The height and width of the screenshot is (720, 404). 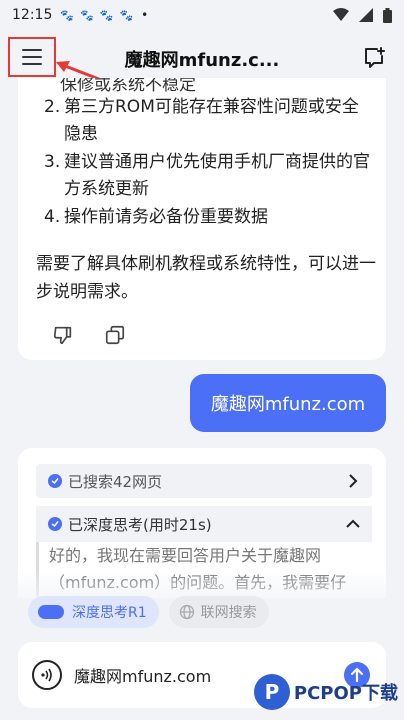 I want to click on pcpop-logo: P, so click(x=271, y=692).